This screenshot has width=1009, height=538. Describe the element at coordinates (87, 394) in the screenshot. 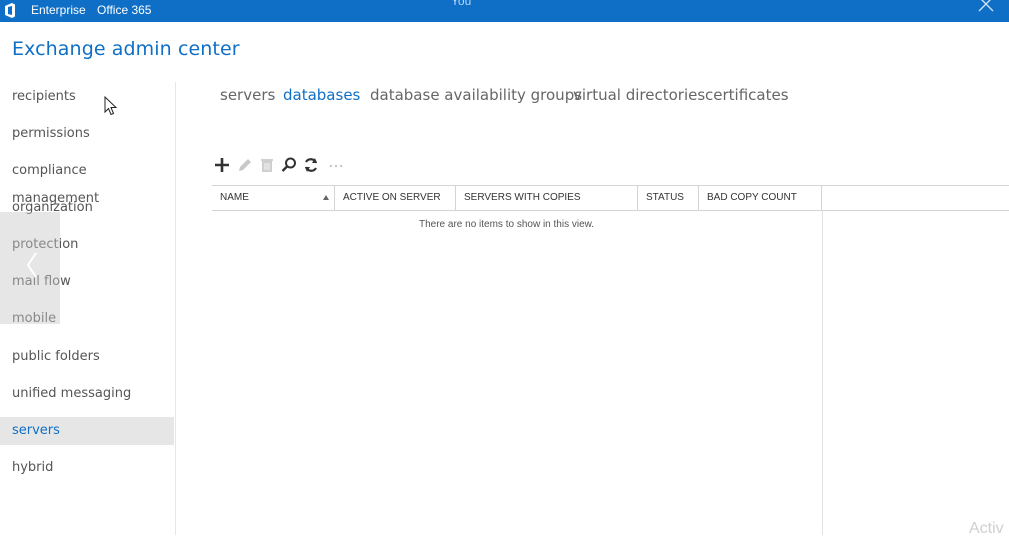

I see `nav-item-unified-messaging: unified messaging` at that location.